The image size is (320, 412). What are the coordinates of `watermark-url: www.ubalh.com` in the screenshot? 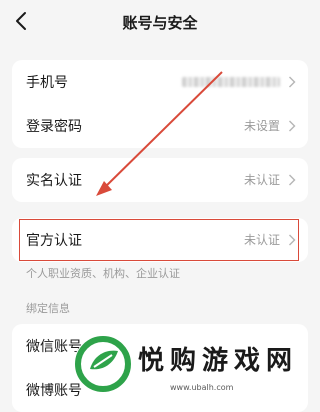 It's located at (202, 387).